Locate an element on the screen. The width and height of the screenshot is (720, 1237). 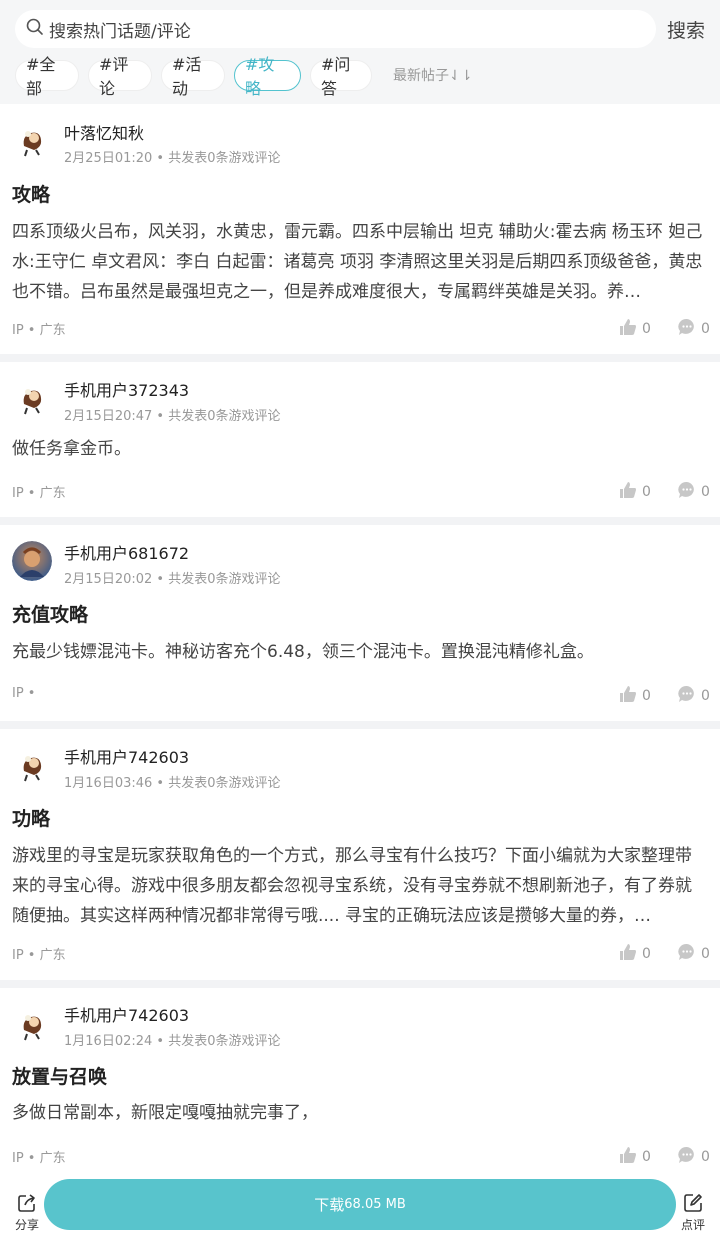
search-icon is located at coordinates (35, 29).